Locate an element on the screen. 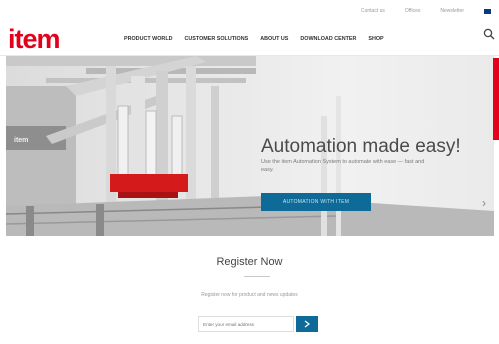 The image size is (499, 344). hero-title: Automation made easy! is located at coordinates (361, 146).